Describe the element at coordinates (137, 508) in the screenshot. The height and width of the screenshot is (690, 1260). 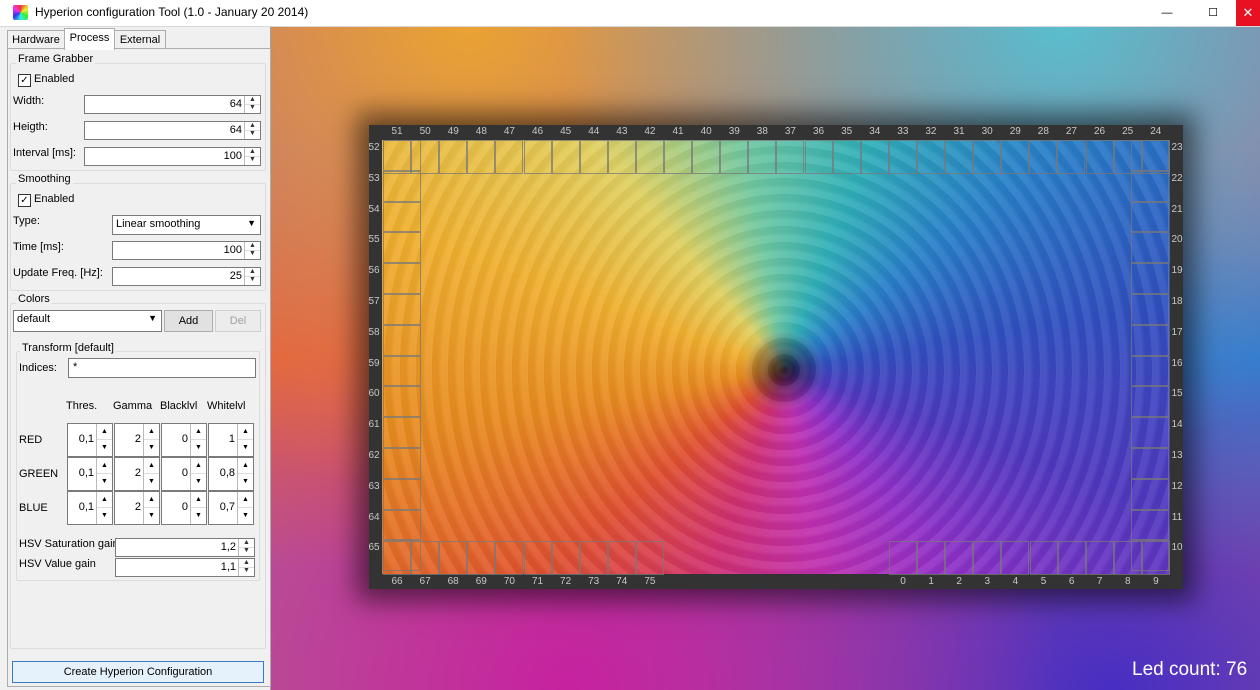
I see `blue-gamma-spinbox: 2 ▲ ▼` at that location.